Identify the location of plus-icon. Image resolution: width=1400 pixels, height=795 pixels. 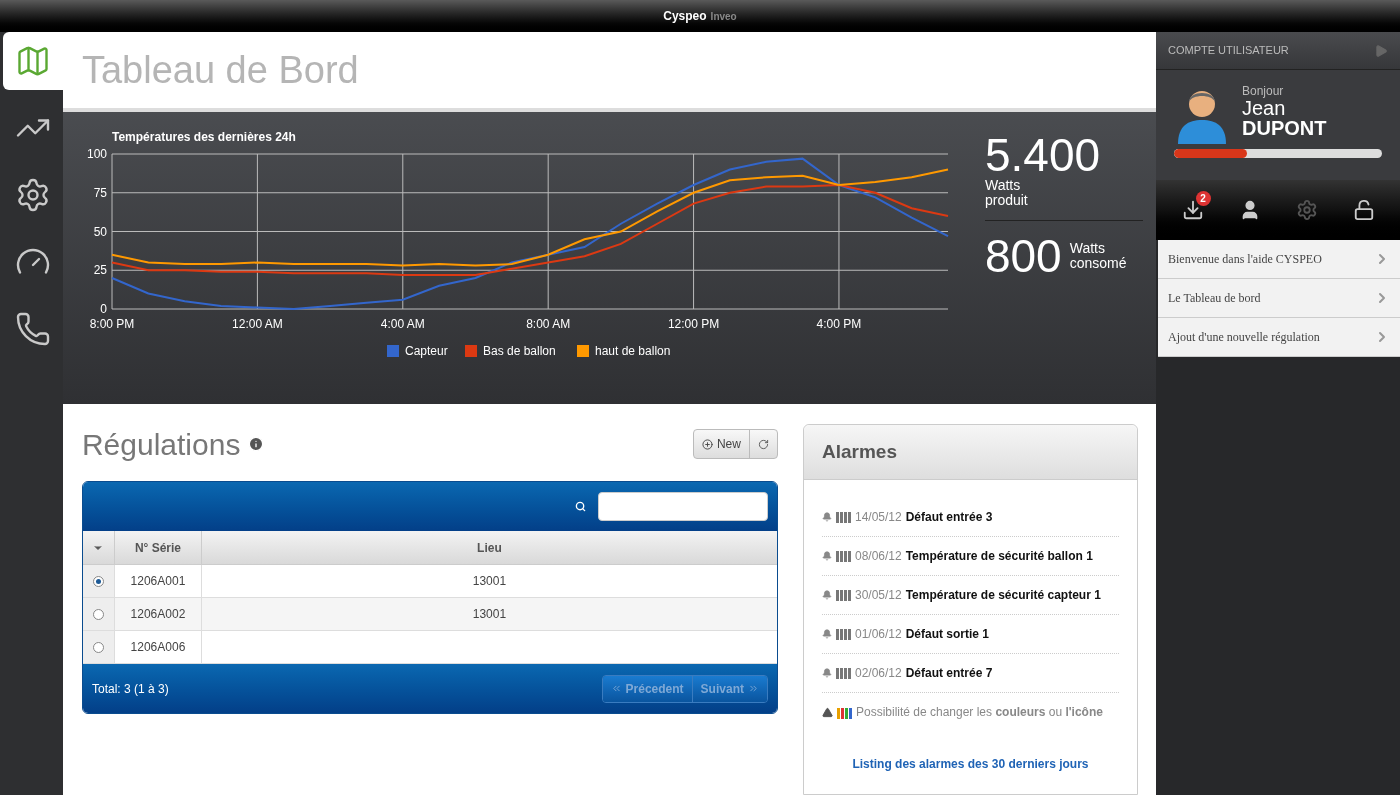
(707, 444).